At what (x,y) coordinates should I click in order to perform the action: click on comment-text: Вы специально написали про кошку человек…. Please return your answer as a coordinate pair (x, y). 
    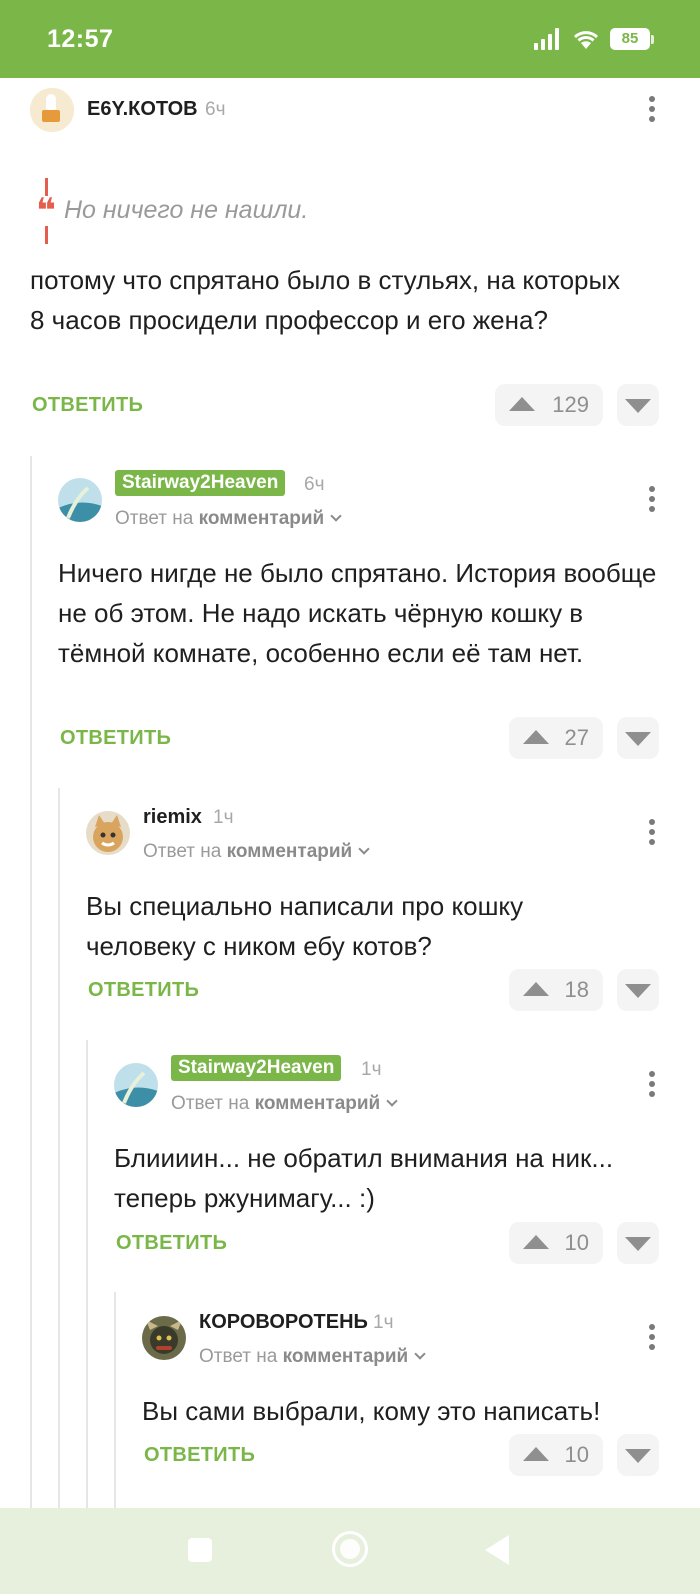
    Looking at the image, I should click on (305, 926).